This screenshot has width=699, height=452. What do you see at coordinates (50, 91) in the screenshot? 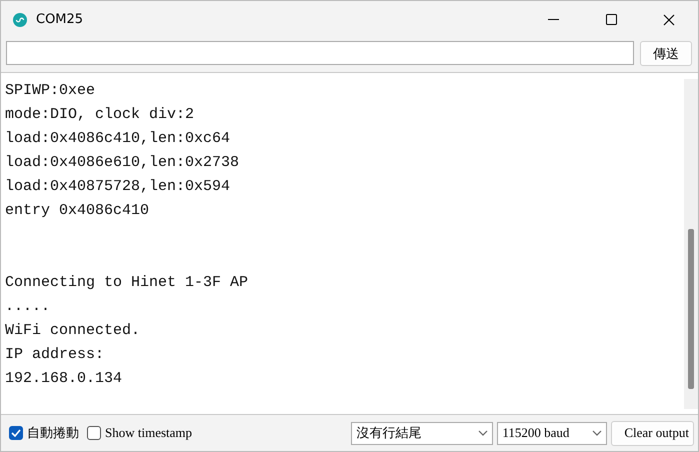
I see `output-line: SPIWP:0xee` at bounding box center [50, 91].